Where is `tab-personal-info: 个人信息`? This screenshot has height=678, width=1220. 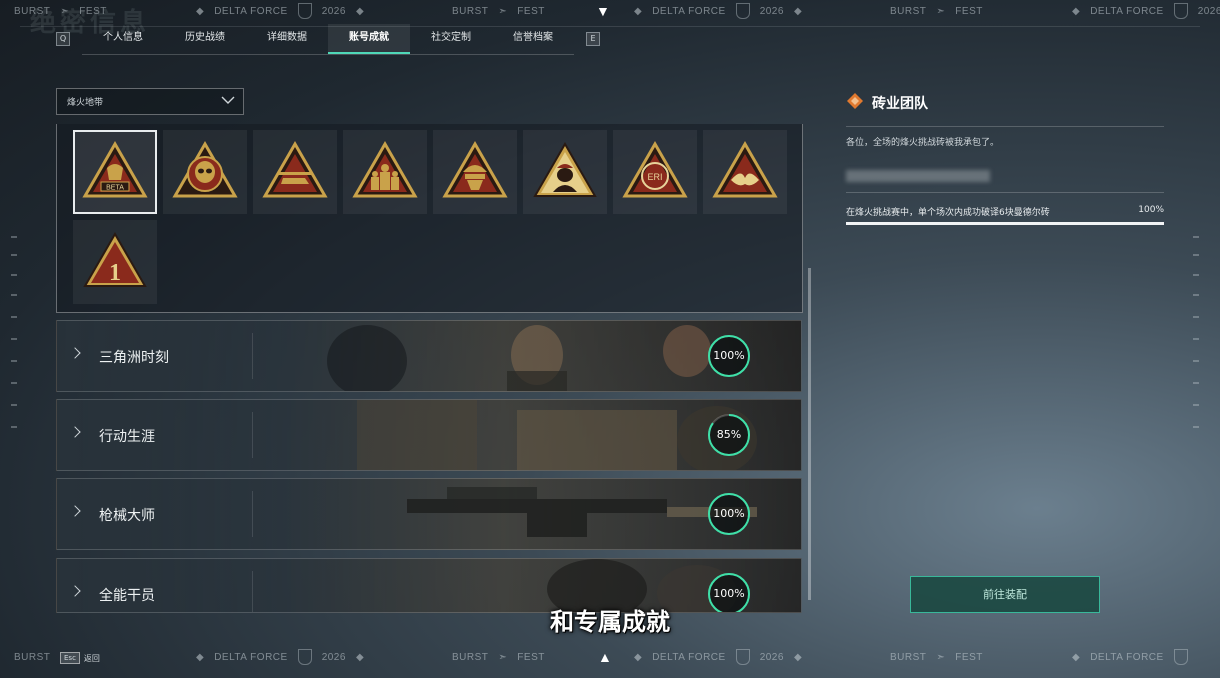
tab-personal-info: 个人信息 is located at coordinates (123, 38).